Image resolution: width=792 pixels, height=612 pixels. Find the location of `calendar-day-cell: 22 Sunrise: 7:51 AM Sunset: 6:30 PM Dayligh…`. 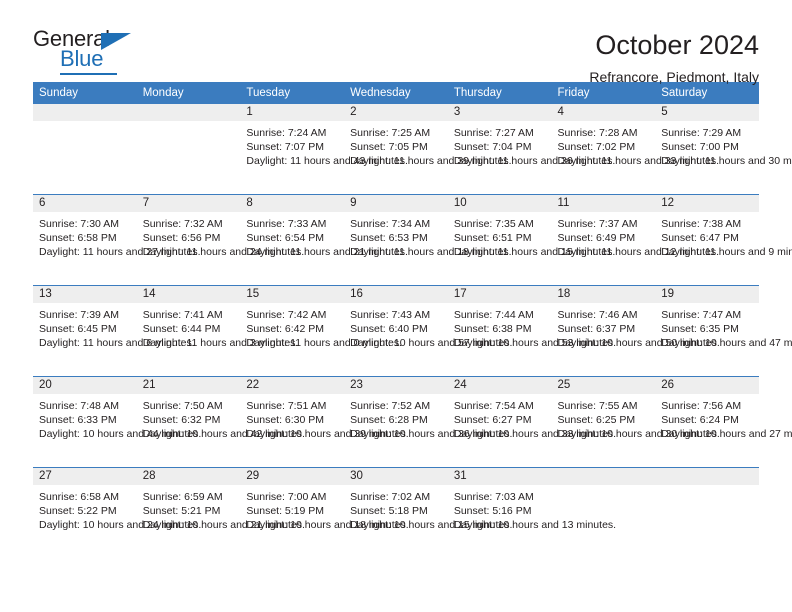

calendar-day-cell: 22 Sunrise: 7:51 AM Sunset: 6:30 PM Dayligh… is located at coordinates (324, 422).